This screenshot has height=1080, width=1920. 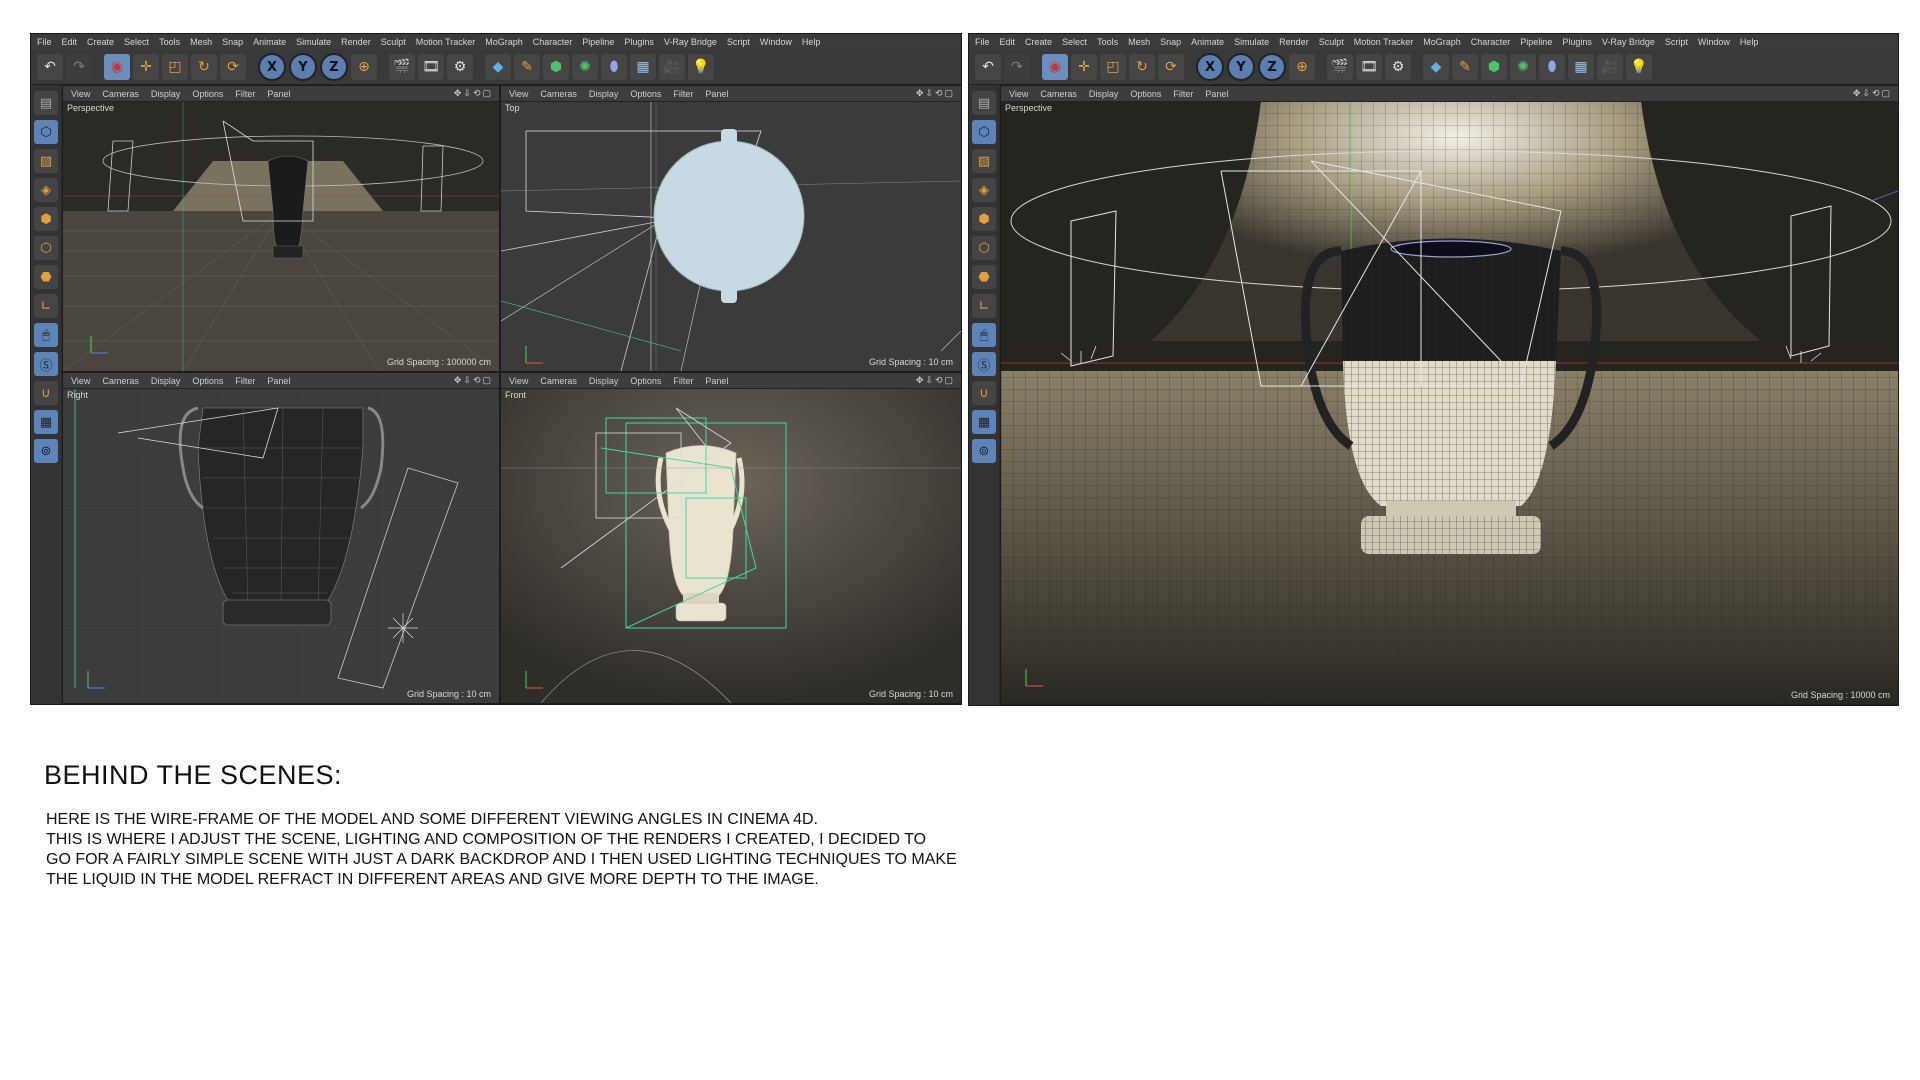 What do you see at coordinates (233, 67) in the screenshot?
I see `rotate-alt-icon: ⟳` at bounding box center [233, 67].